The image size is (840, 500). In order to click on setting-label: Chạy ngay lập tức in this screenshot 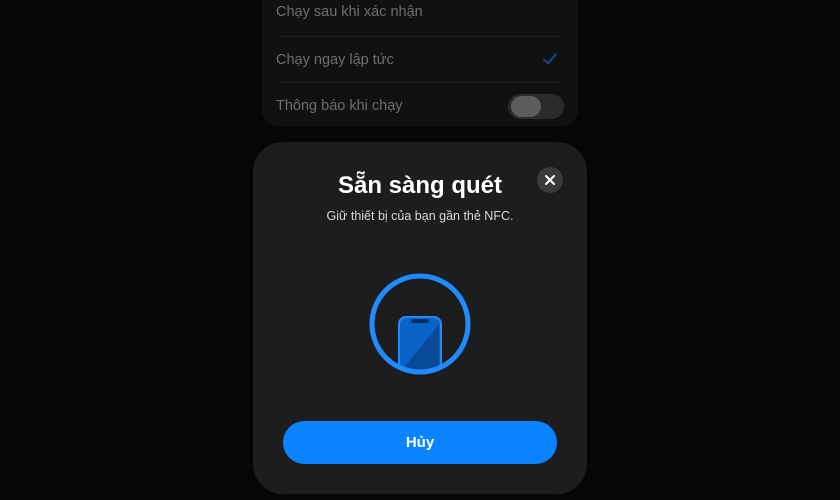, I will do `click(335, 60)`.